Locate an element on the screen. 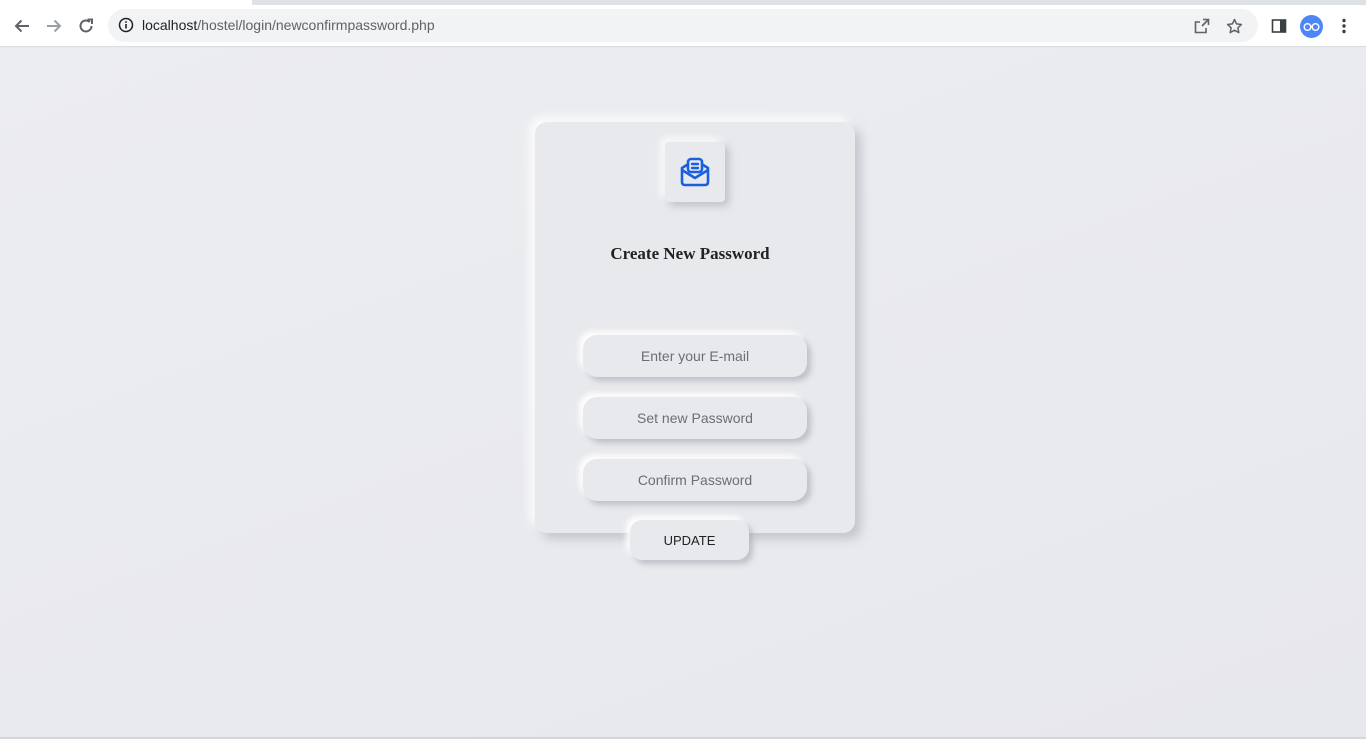  back-button is located at coordinates (22, 26).